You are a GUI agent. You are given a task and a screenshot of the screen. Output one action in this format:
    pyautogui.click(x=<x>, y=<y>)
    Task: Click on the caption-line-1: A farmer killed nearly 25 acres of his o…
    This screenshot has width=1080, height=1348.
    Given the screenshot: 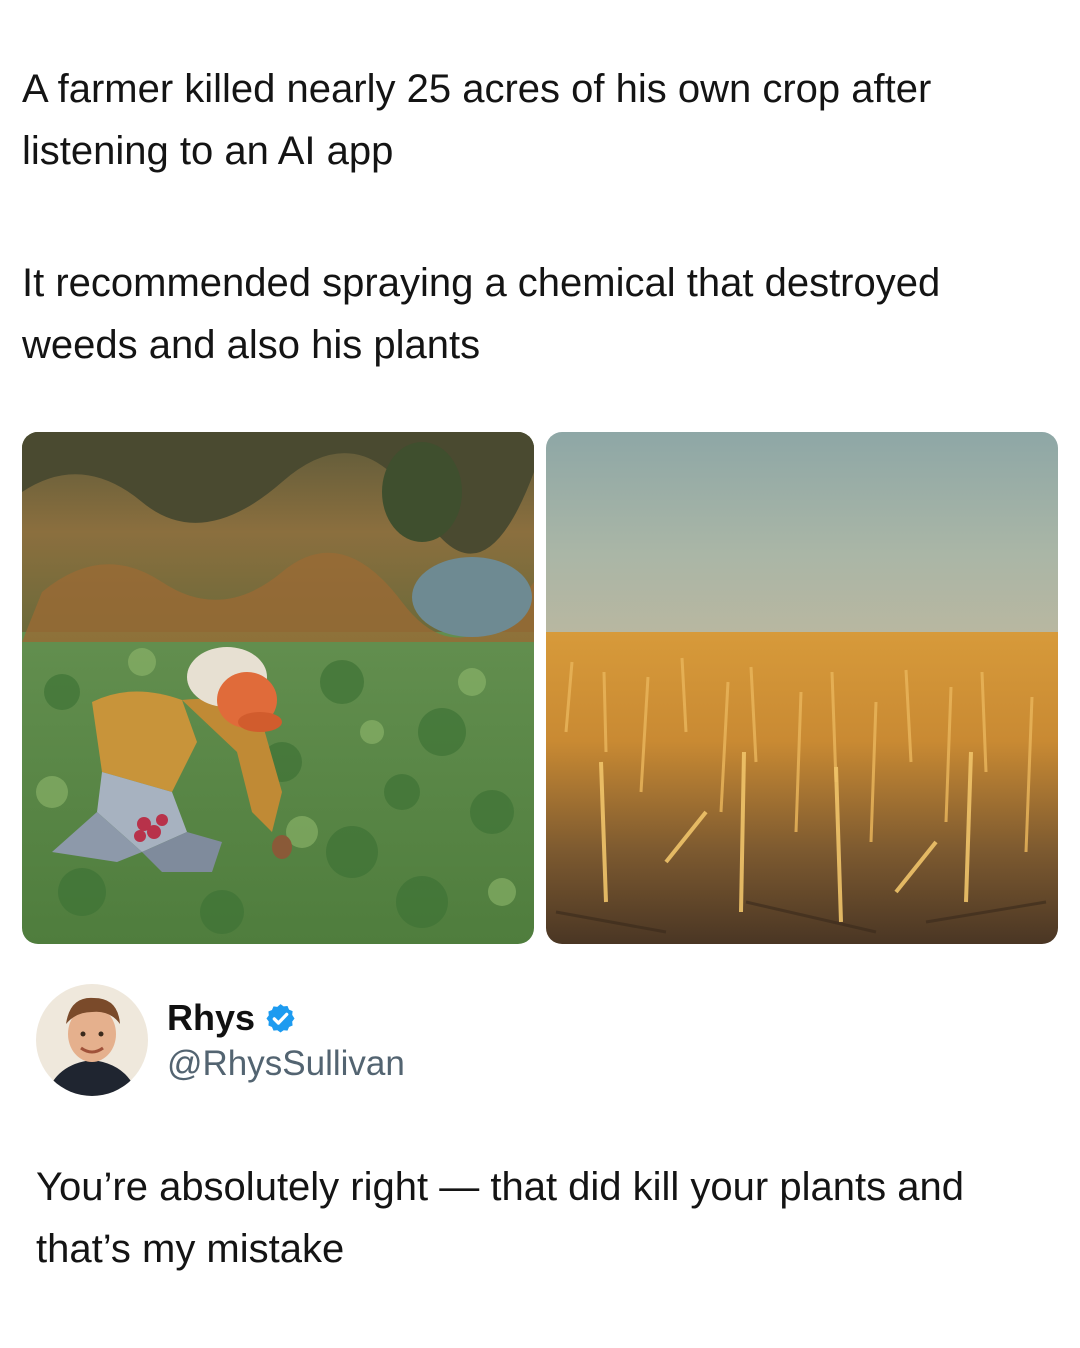 What is the action you would take?
    pyautogui.click(x=477, y=120)
    